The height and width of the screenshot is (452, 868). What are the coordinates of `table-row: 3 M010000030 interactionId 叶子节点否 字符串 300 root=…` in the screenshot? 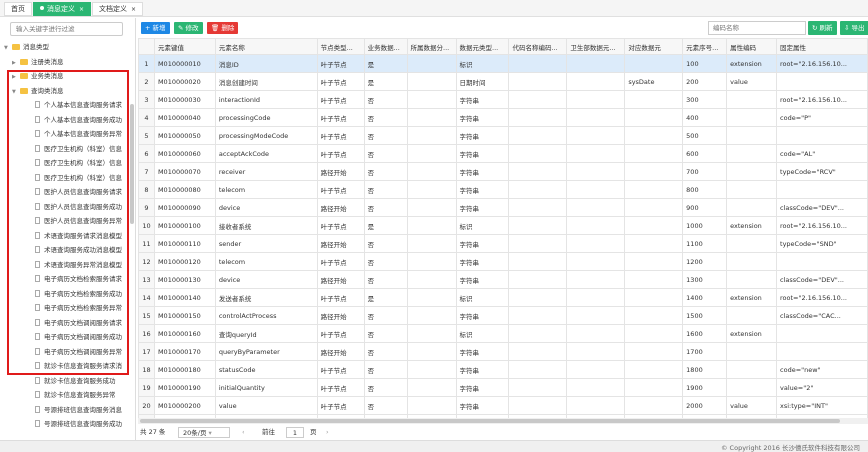 It's located at (503, 99).